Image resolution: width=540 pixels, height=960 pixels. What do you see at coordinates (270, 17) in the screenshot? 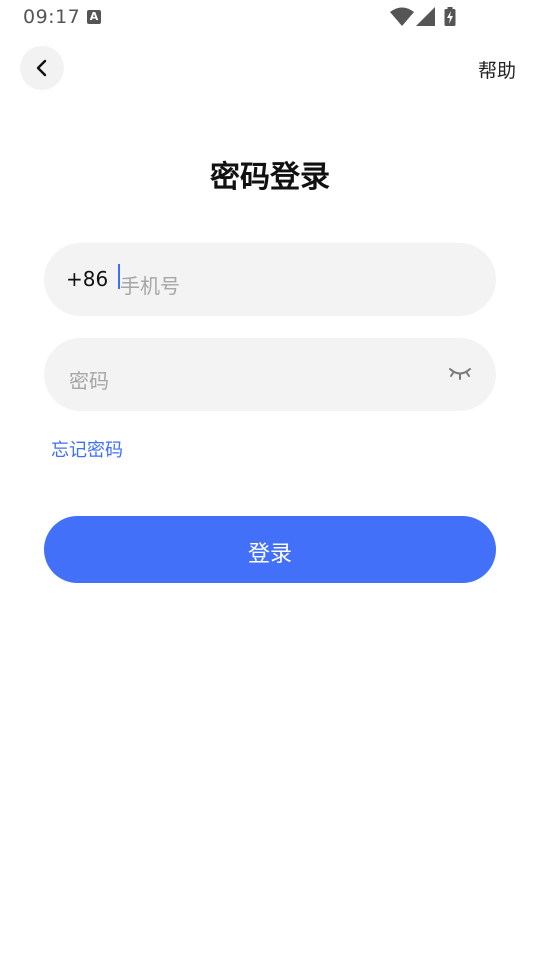
I see `status-bar: 09:17 A` at bounding box center [270, 17].